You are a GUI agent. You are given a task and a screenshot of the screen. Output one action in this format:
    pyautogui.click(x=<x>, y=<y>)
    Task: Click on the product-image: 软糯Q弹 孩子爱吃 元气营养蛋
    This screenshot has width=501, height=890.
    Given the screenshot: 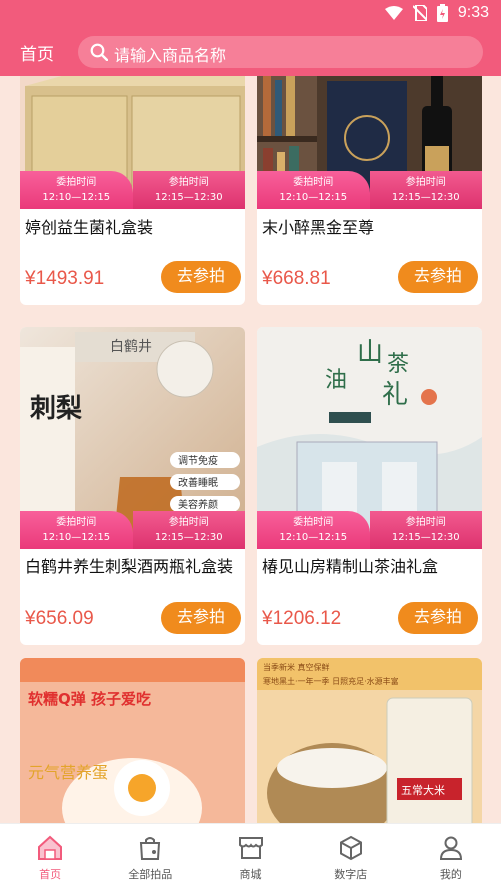 What is the action you would take?
    pyautogui.click(x=132, y=740)
    